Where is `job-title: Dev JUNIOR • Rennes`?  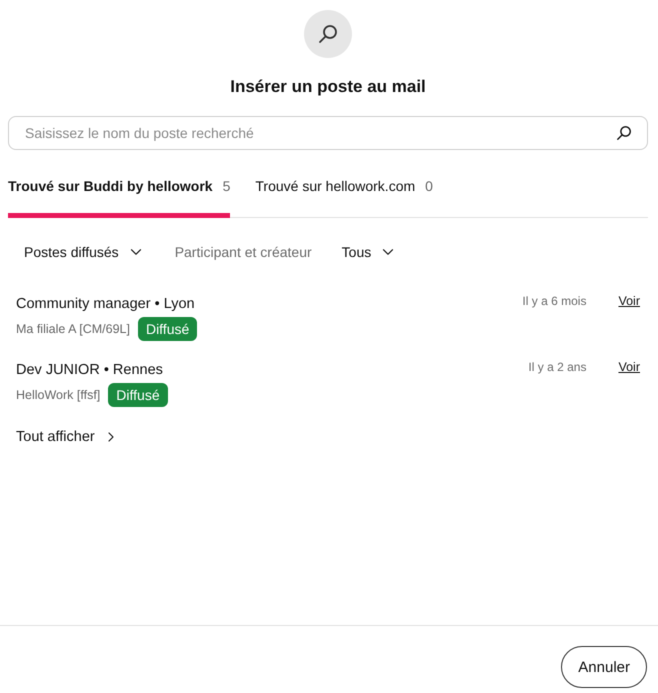 job-title: Dev JUNIOR • Rennes is located at coordinates (89, 370).